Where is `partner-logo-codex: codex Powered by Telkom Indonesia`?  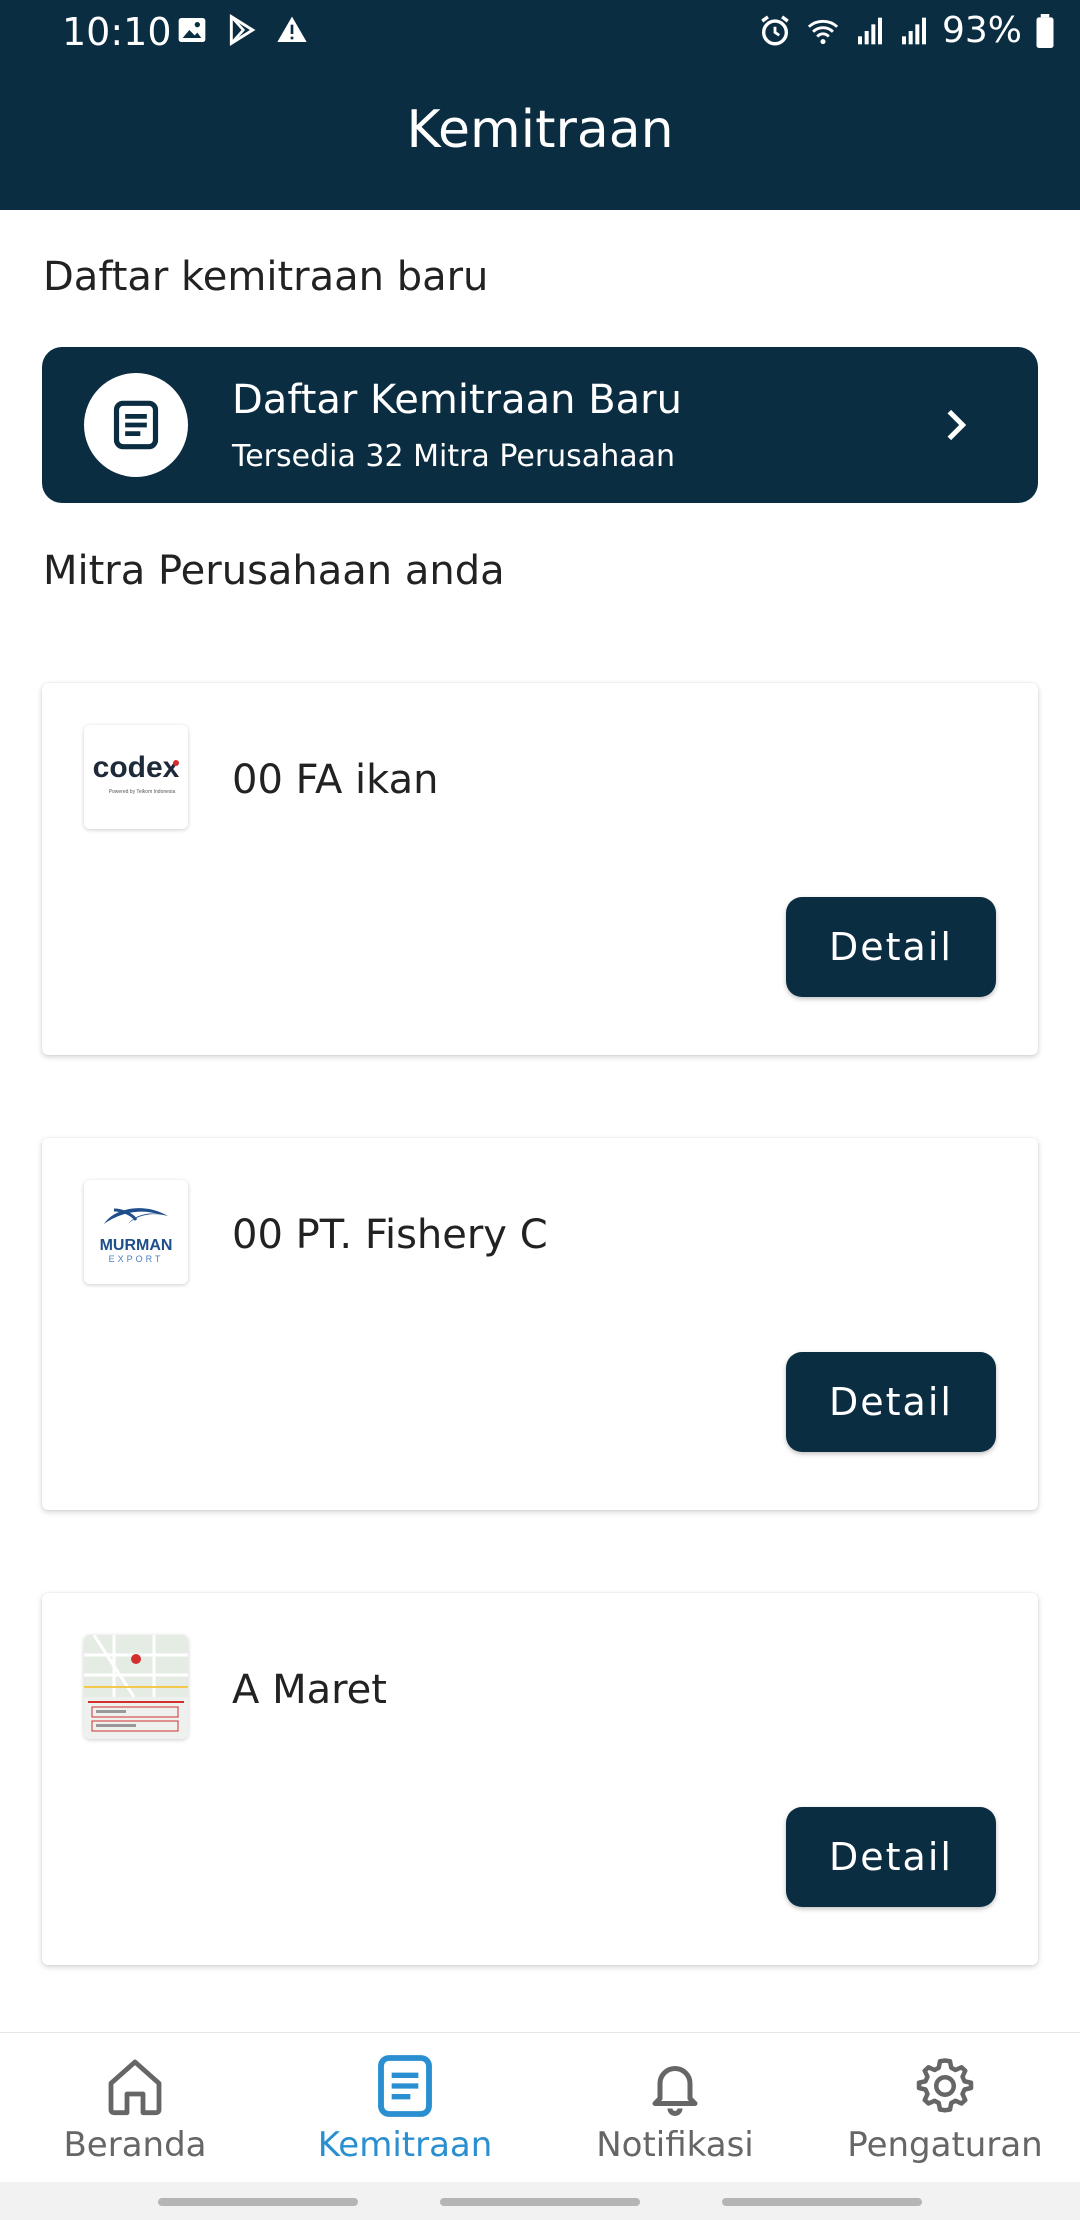 partner-logo-codex: codex Powered by Telkom Indonesia is located at coordinates (136, 777).